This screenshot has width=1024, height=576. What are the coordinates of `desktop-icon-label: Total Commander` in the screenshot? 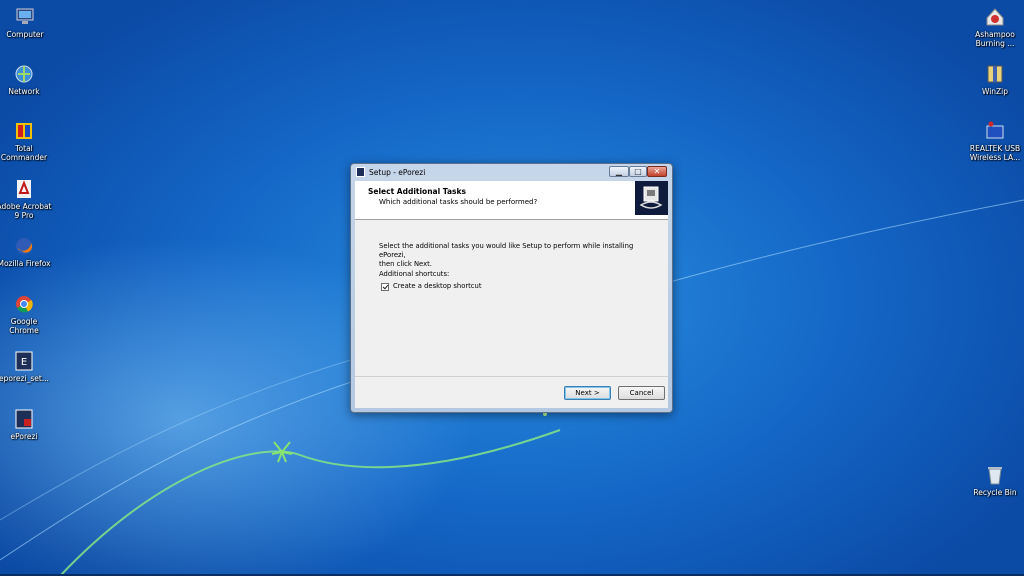 It's located at (24, 153).